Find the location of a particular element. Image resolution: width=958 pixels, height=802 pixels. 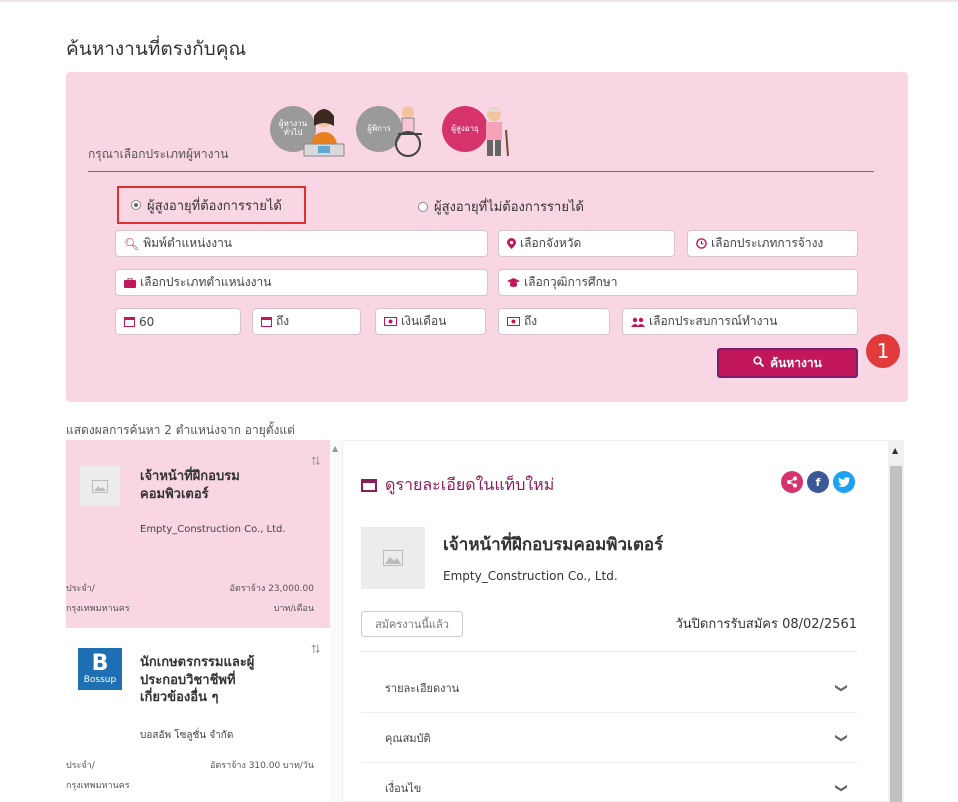

search-button: ค้นหางาน is located at coordinates (787, 363).